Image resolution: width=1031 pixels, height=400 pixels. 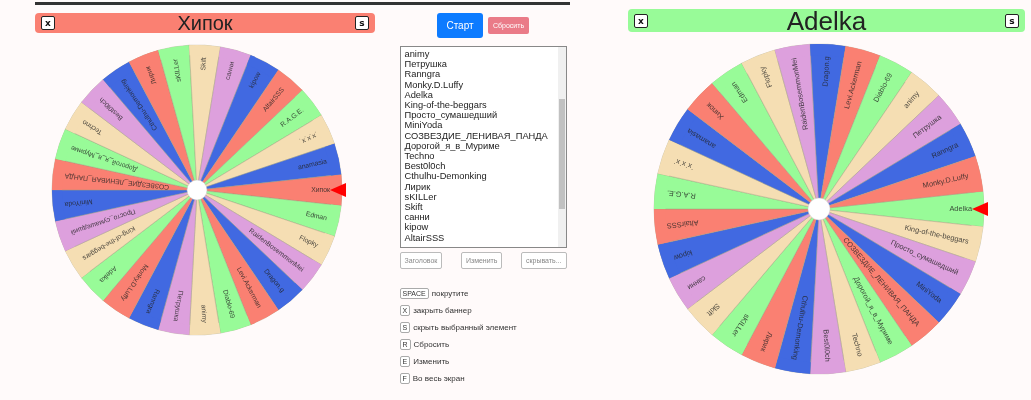 I want to click on shortcut-text: покрутите, so click(x=450, y=293).